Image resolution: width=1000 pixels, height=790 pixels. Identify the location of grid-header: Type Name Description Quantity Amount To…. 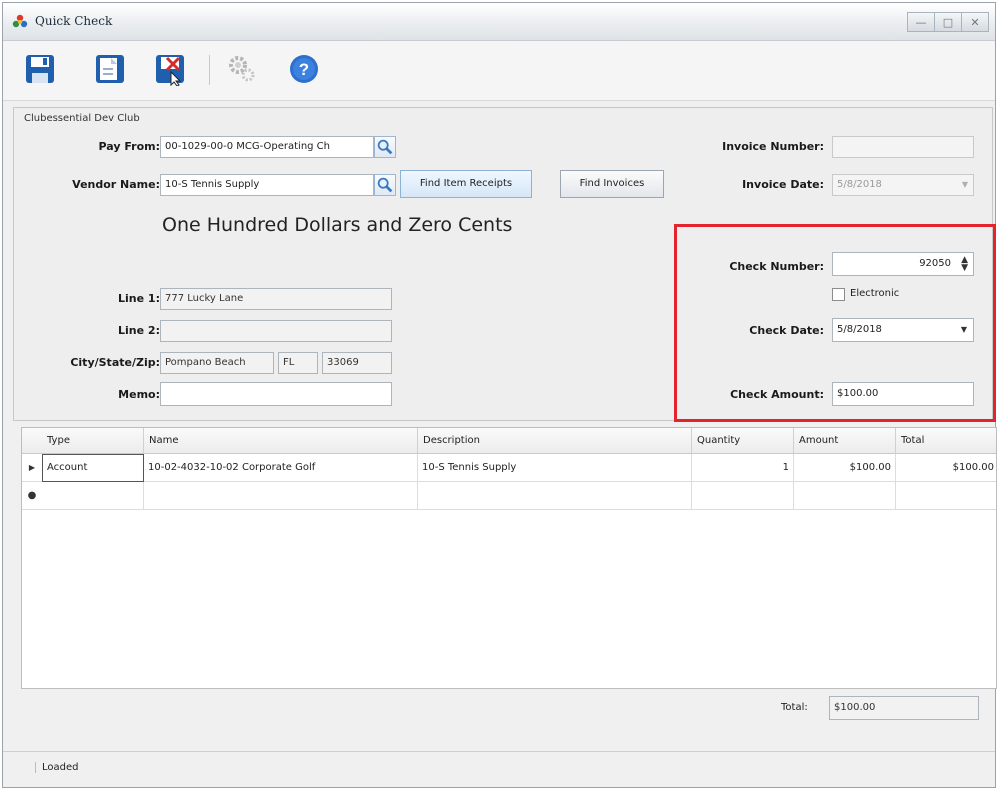
(509, 441).